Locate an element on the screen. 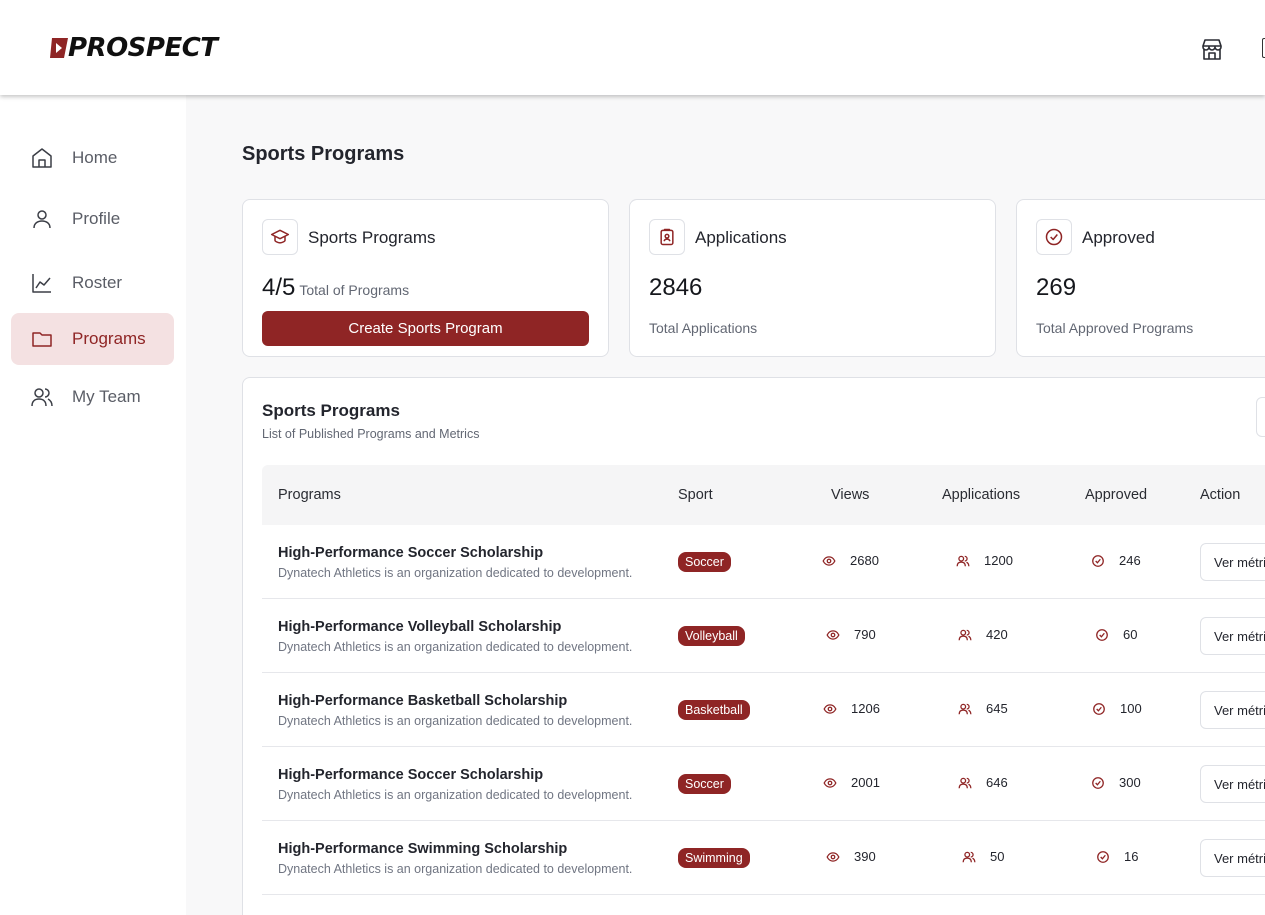  card-title: Sports Programs is located at coordinates (372, 237).